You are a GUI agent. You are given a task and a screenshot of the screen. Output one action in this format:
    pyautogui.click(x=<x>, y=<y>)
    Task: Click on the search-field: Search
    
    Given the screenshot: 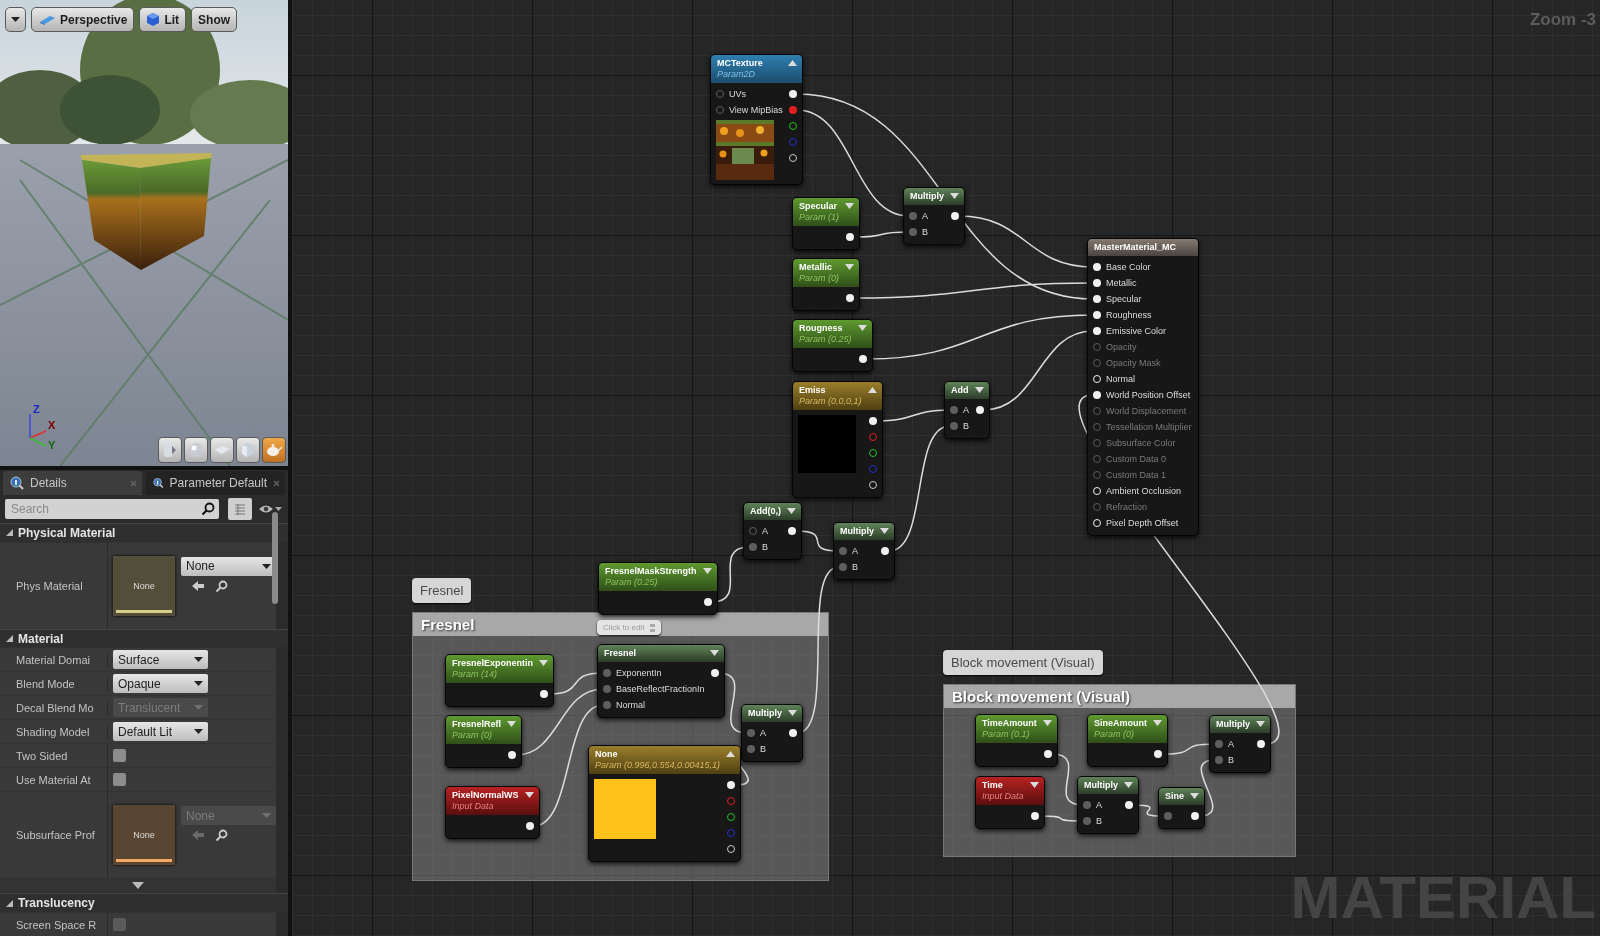 What is the action you would take?
    pyautogui.click(x=112, y=509)
    